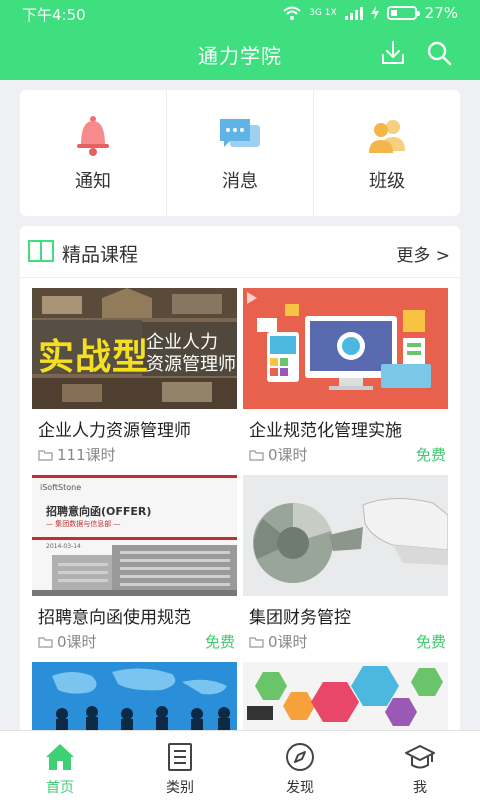 The width and height of the screenshot is (480, 800). I want to click on quick-item-message: 消息, so click(240, 153).